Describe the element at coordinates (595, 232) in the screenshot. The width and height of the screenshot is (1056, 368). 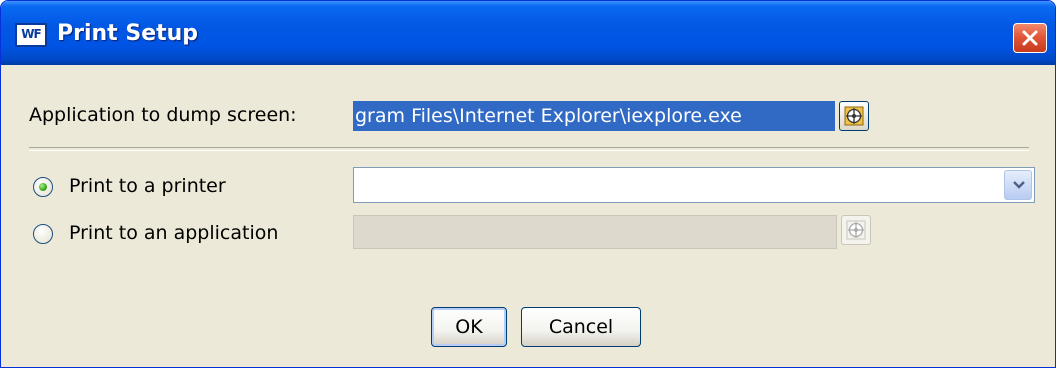
I see `print-application-input` at that location.